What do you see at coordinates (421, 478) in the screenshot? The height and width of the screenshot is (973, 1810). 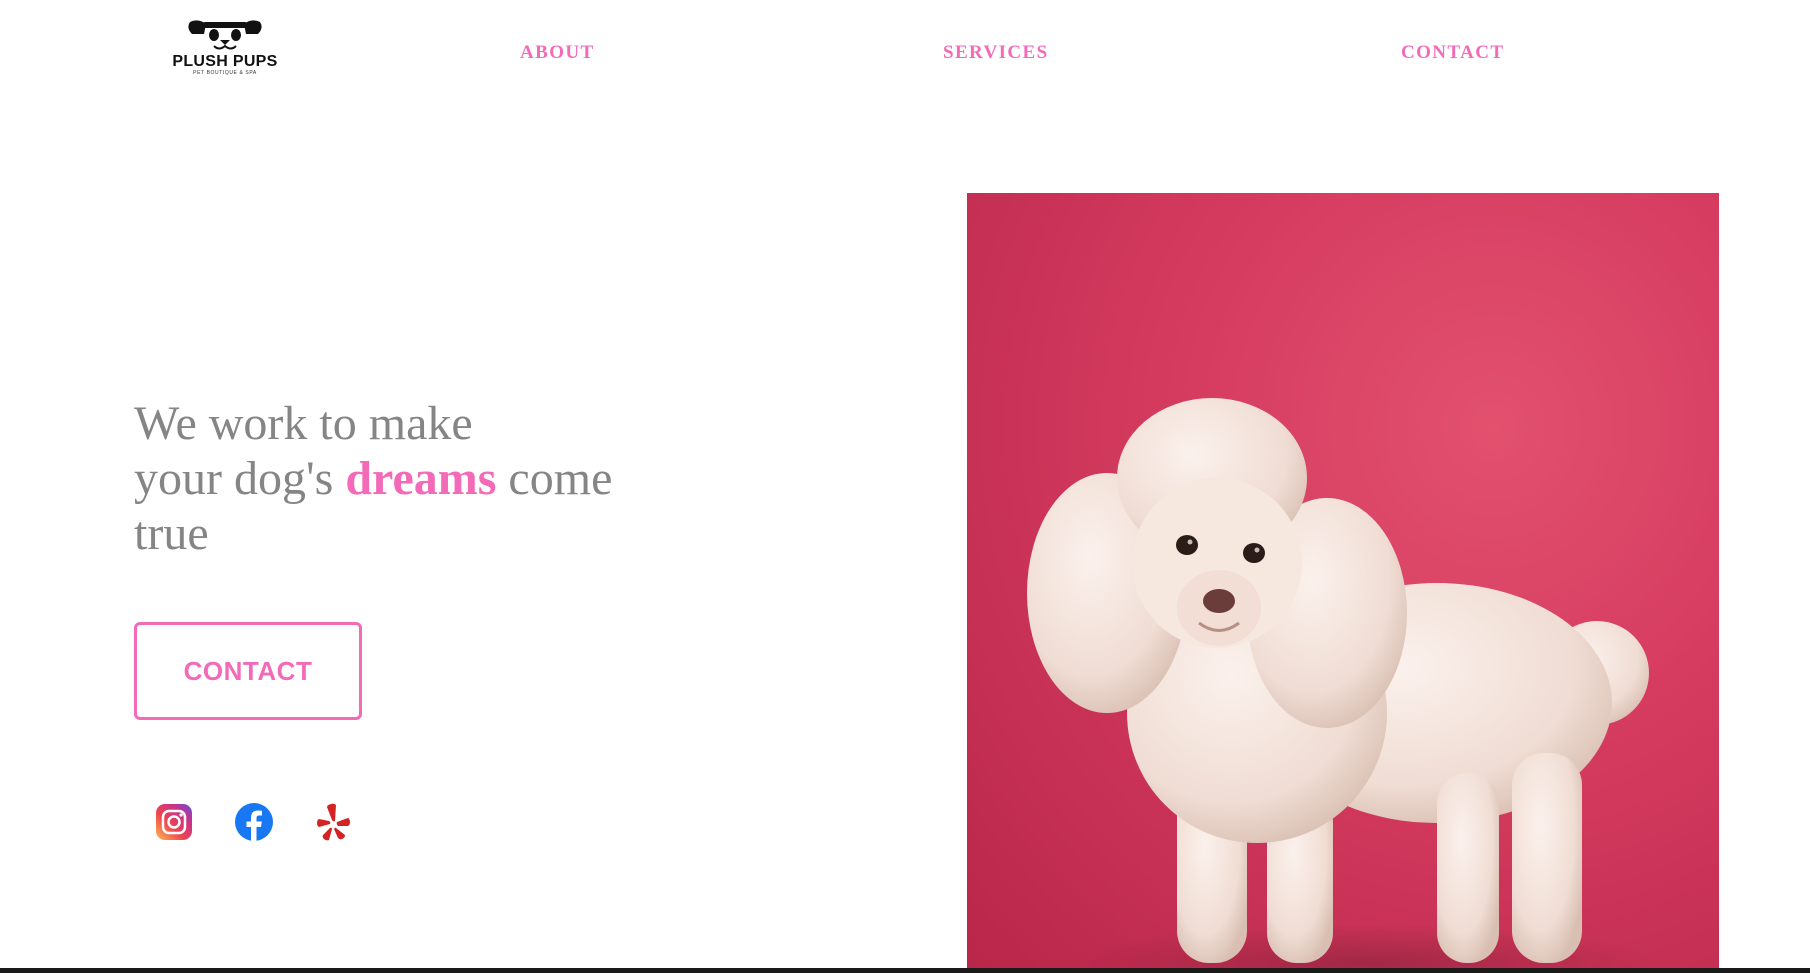 I see `hero-highlight: dreams` at bounding box center [421, 478].